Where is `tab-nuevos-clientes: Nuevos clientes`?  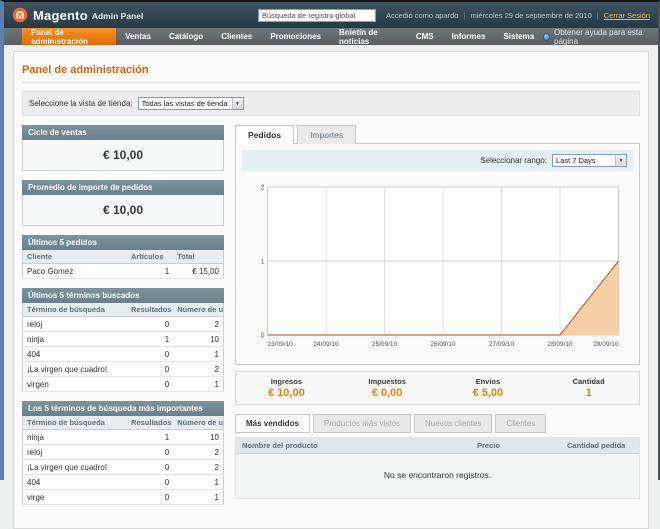 tab-nuevos-clientes: Nuevos clientes is located at coordinates (453, 423).